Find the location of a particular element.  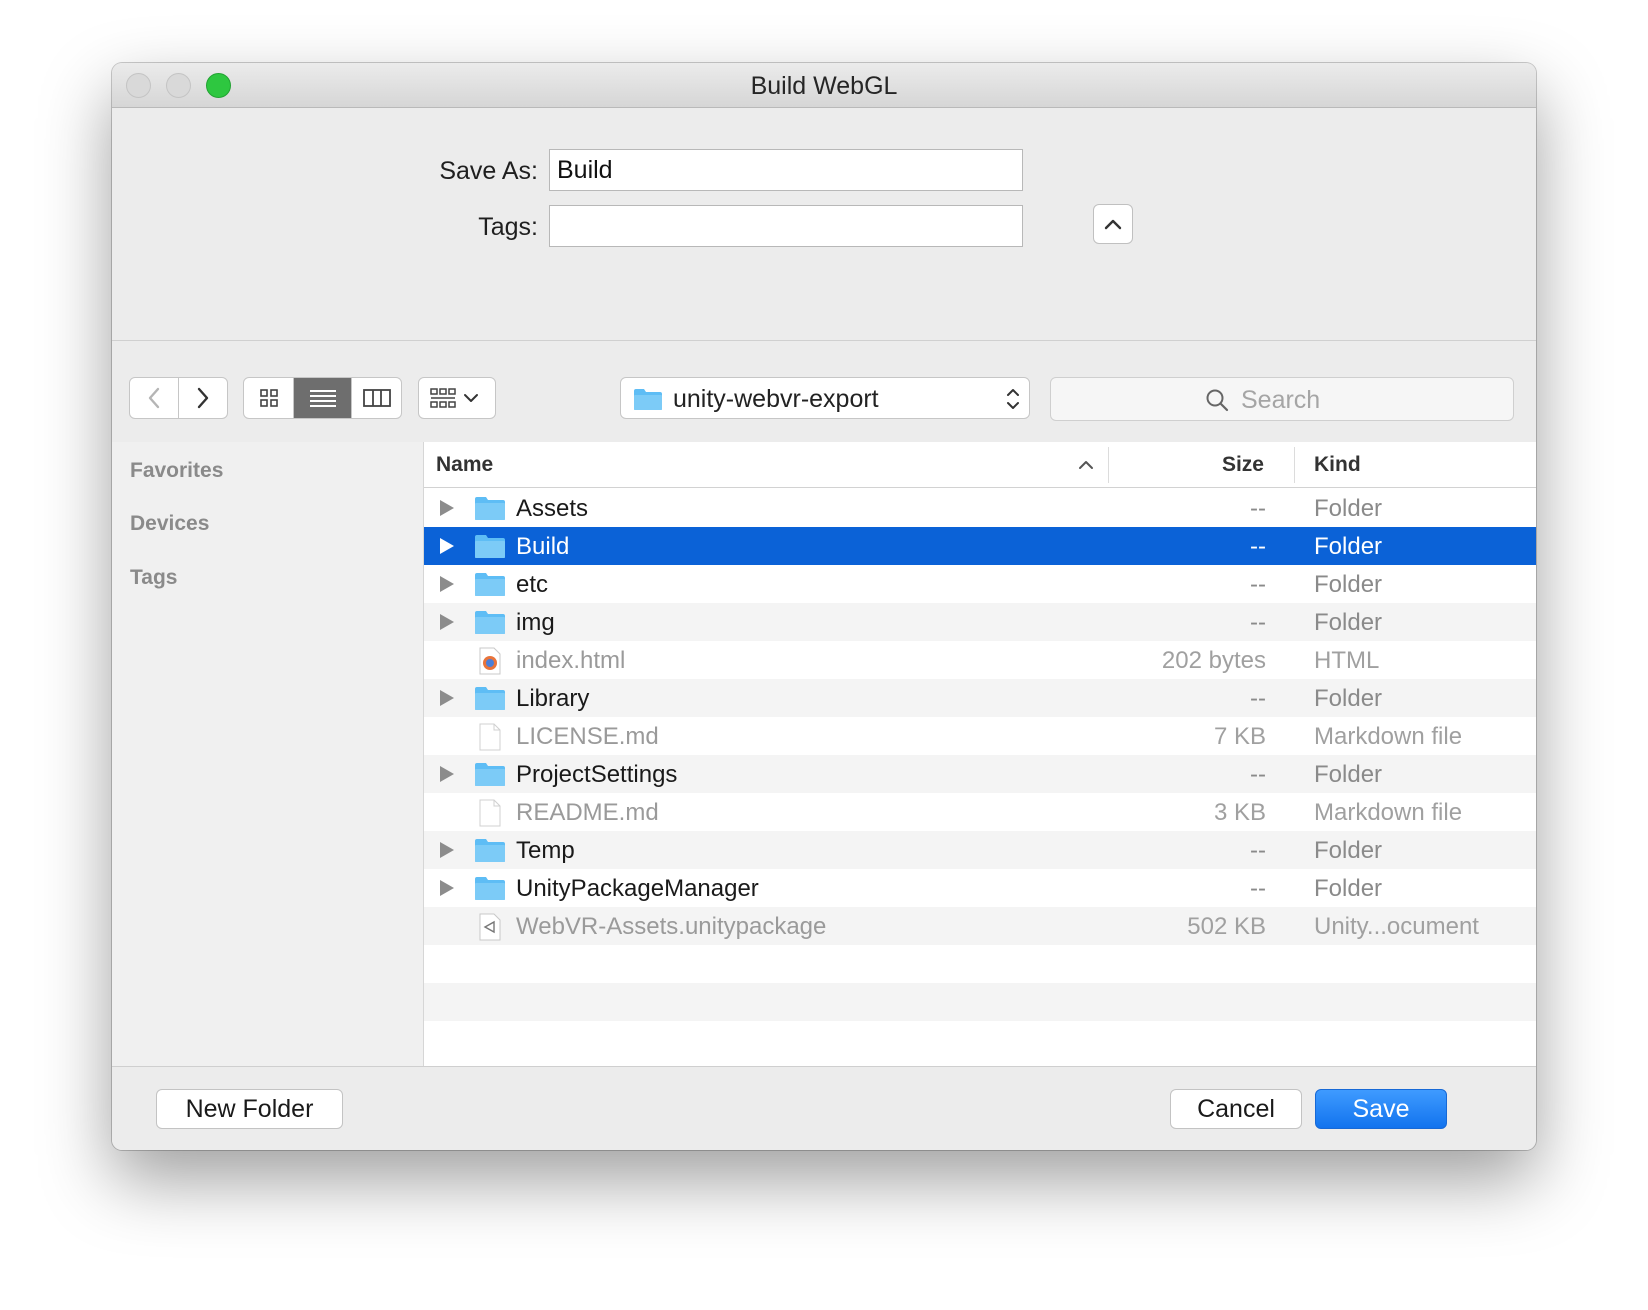

chevron-up-icon is located at coordinates (1113, 224).